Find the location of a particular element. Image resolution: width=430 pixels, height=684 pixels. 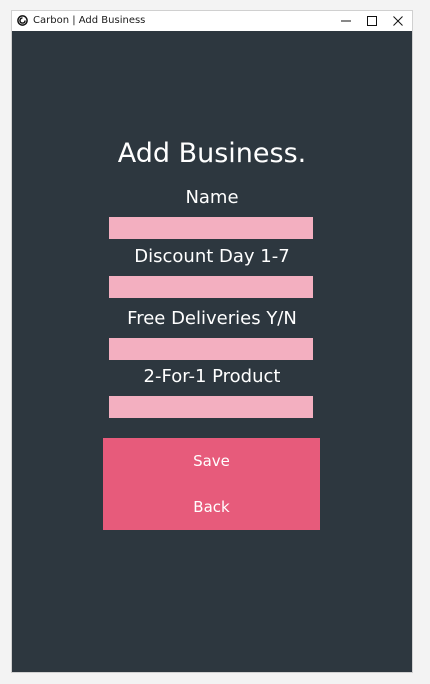

carbon-logo-icon is located at coordinates (22, 20).